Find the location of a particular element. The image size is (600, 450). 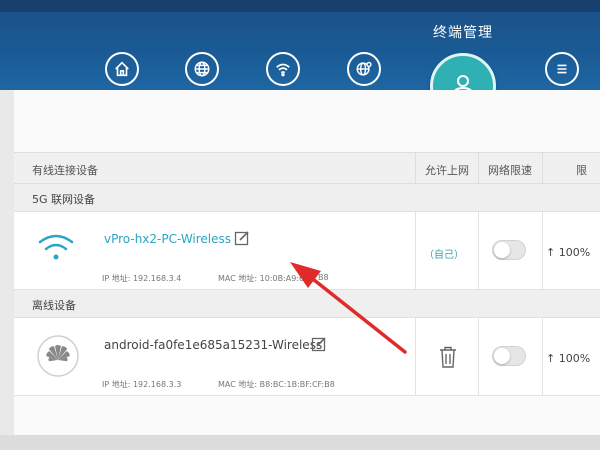

device-mac: MAC 地址: B8:BC:1B:BF:CF:B8 is located at coordinates (276, 384).